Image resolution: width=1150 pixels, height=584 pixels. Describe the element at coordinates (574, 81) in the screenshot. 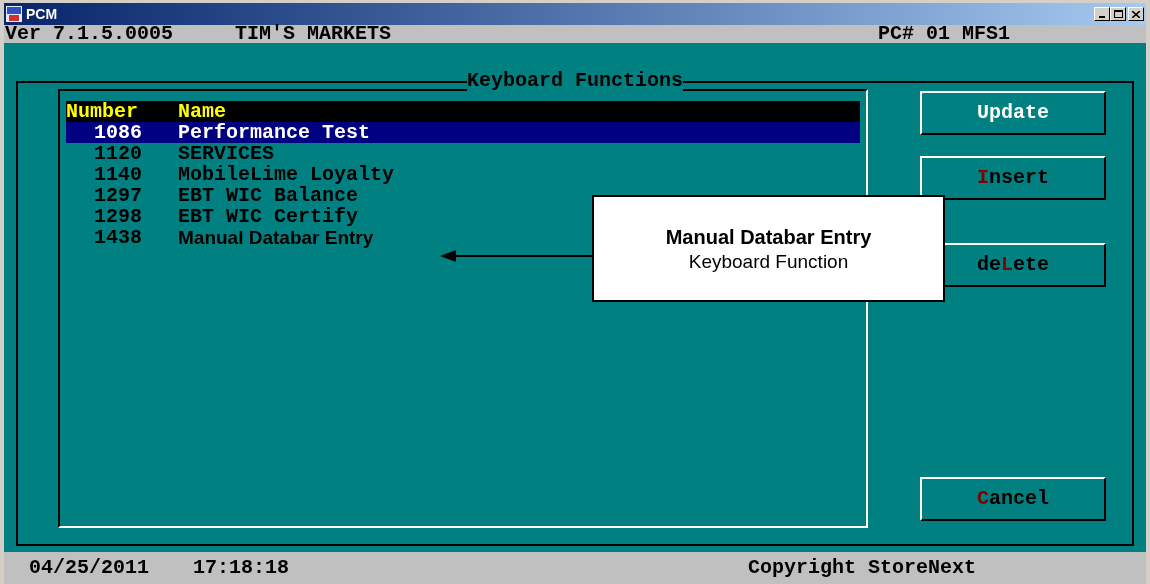

I see `panel-title: Keyboard Functions` at that location.